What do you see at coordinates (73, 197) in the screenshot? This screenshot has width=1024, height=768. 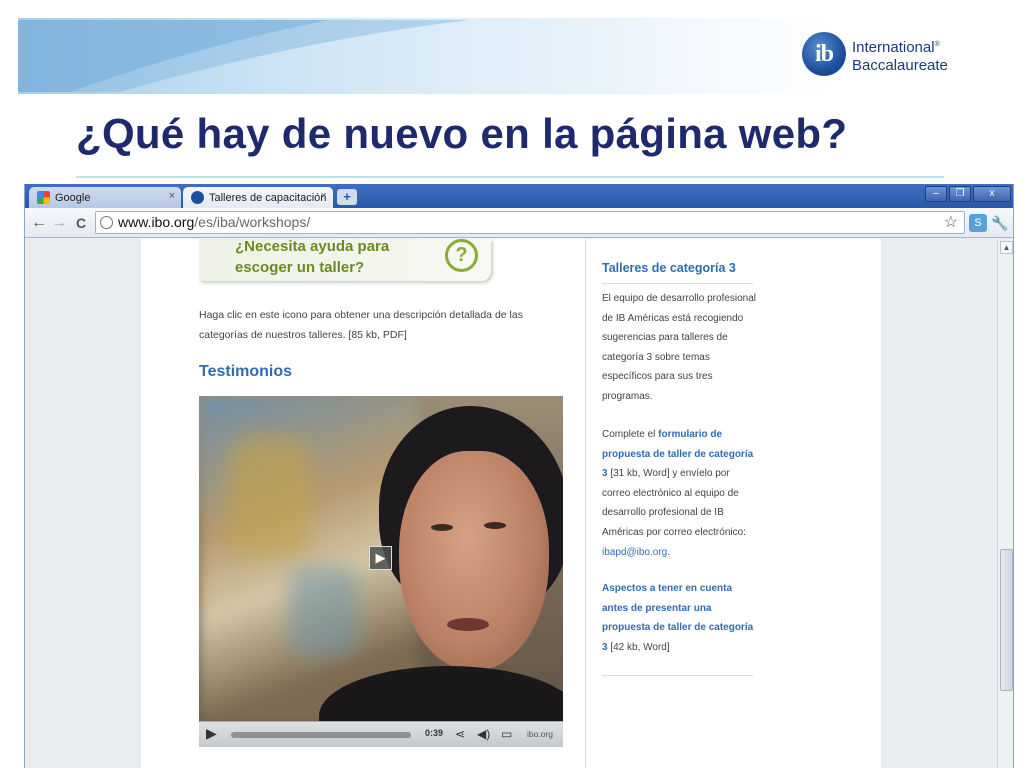 I see `tab-label: Google` at bounding box center [73, 197].